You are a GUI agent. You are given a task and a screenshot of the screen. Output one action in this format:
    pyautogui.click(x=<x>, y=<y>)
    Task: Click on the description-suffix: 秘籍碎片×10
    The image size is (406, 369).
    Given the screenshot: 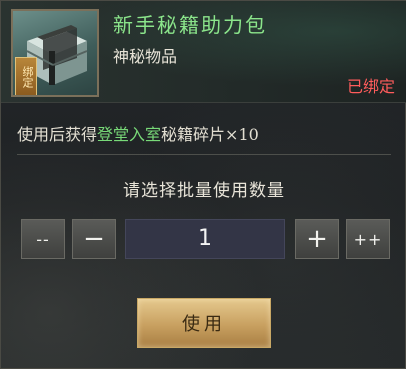 What is the action you would take?
    pyautogui.click(x=210, y=134)
    